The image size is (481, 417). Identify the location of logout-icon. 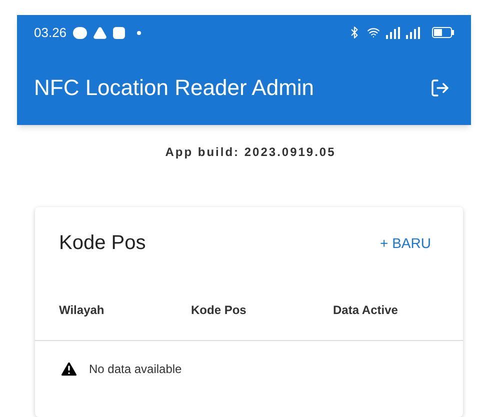
(440, 88).